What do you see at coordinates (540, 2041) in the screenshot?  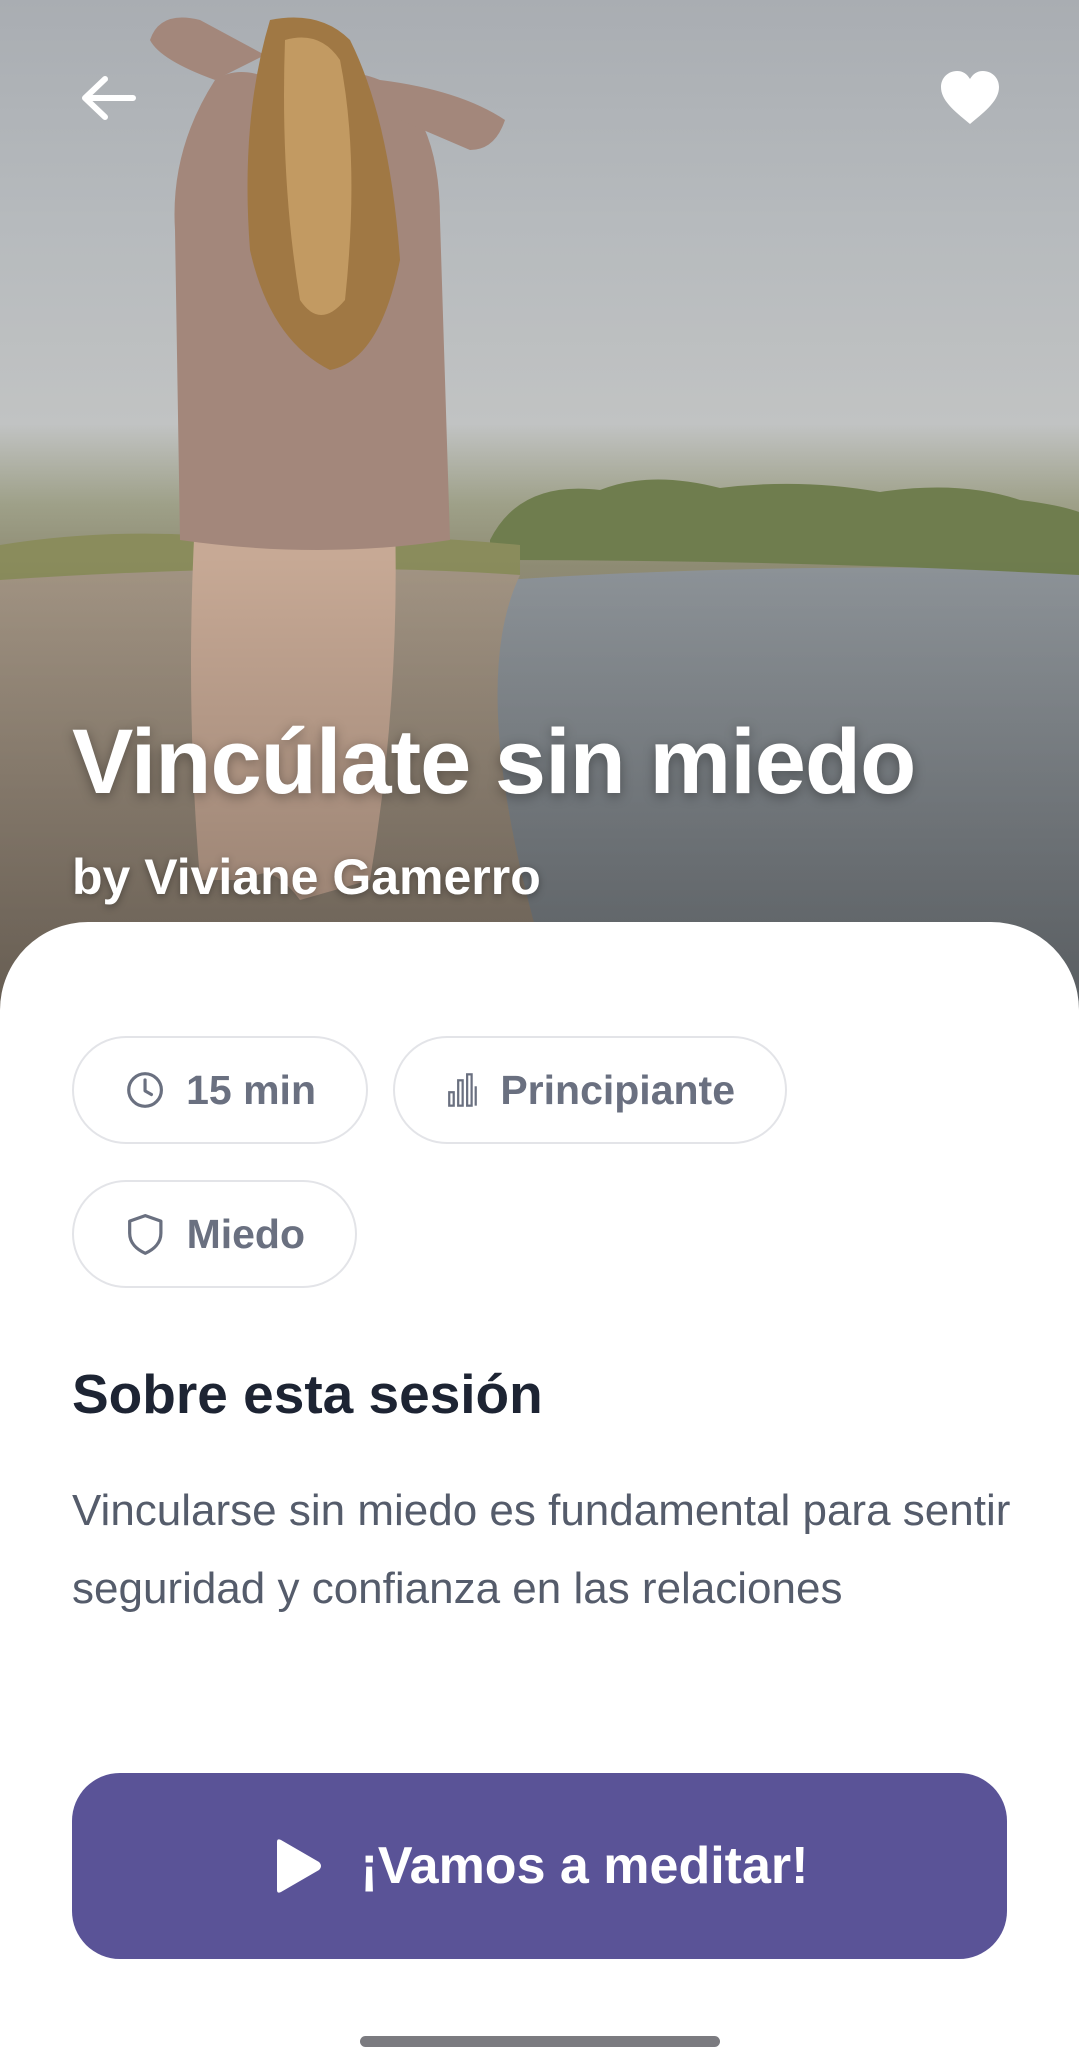 I see `home-indicator` at bounding box center [540, 2041].